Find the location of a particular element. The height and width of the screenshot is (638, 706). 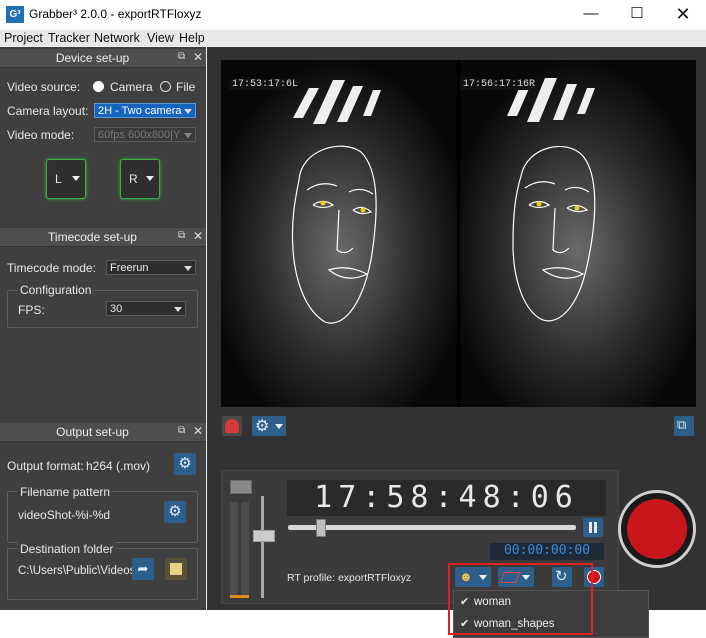

menu-network: Network is located at coordinates (117, 38).